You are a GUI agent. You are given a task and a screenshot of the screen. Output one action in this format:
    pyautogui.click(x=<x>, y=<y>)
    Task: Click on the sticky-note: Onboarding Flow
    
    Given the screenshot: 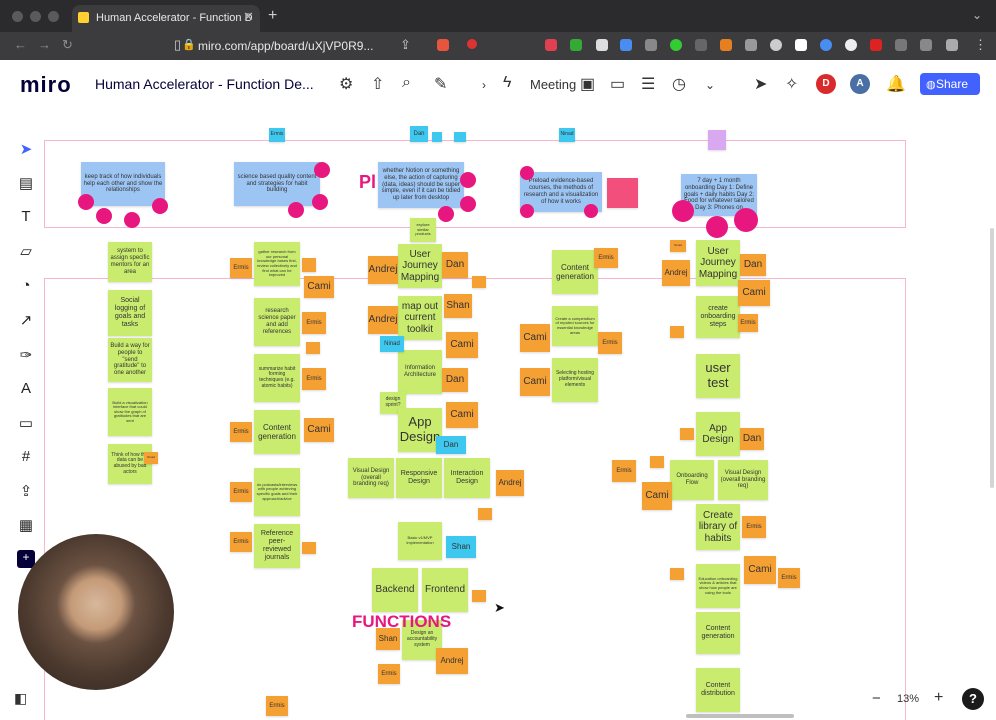 What is the action you would take?
    pyautogui.click(x=692, y=480)
    